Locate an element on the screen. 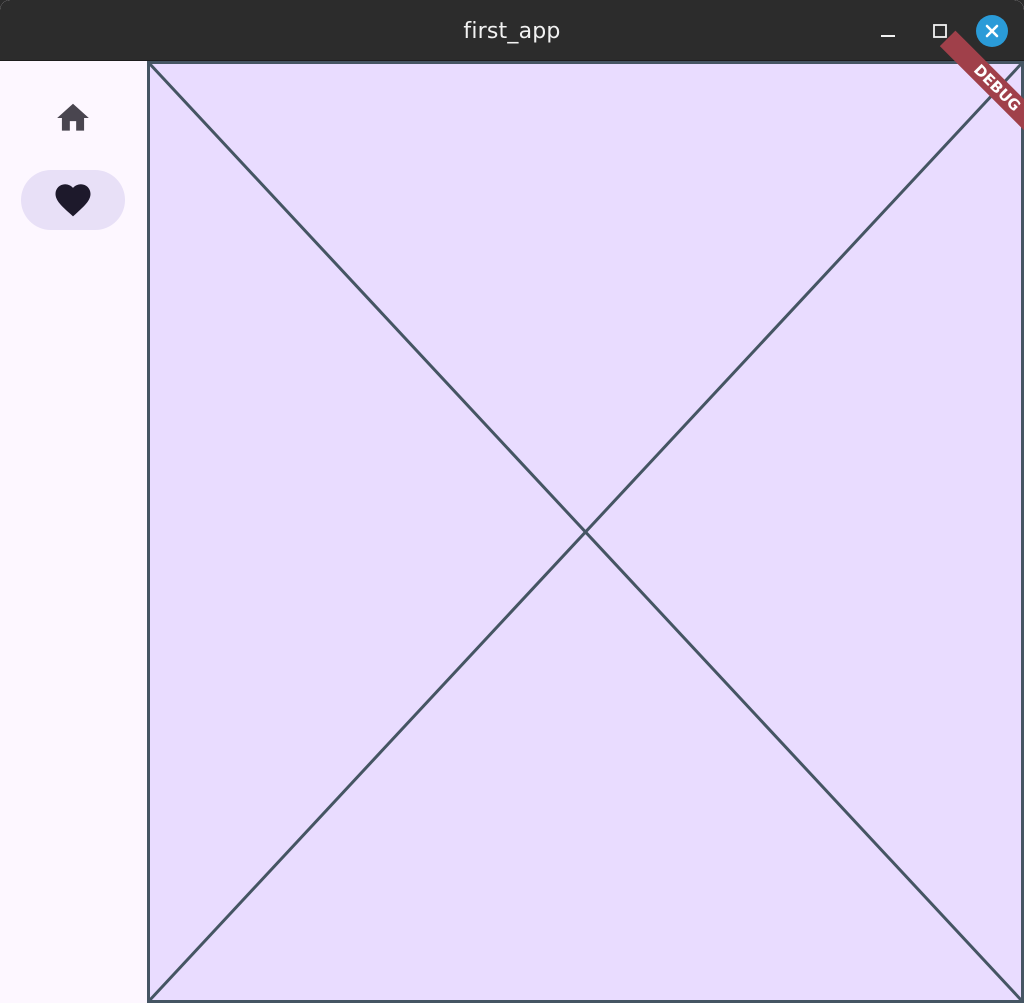 The image size is (1024, 1003). window-title: first_app is located at coordinates (512, 31).